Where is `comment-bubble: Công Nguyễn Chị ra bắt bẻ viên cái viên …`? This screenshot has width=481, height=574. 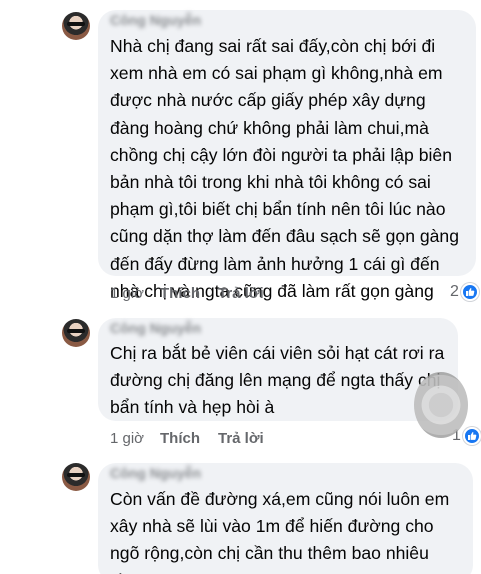 comment-bubble: Công Nguyễn Chị ra bắt bẻ viên cái viên … is located at coordinates (278, 369).